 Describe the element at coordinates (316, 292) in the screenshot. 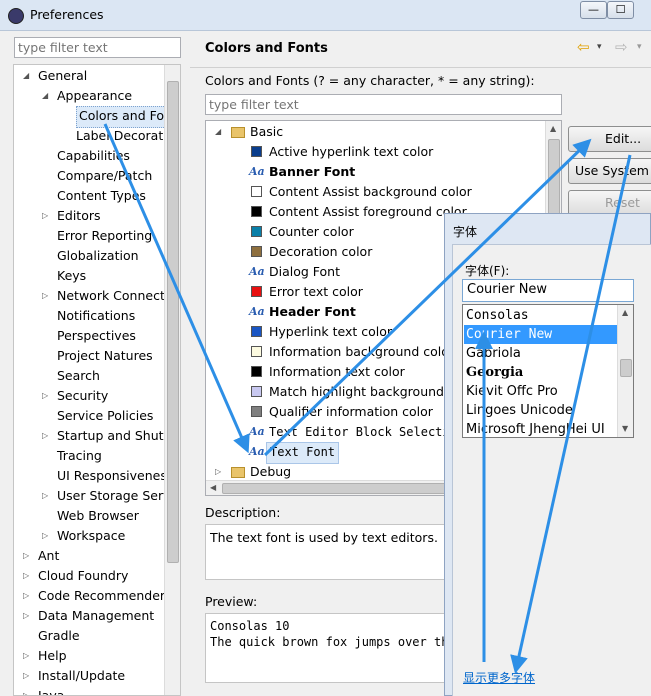

I see `tree-item: Error text color` at that location.